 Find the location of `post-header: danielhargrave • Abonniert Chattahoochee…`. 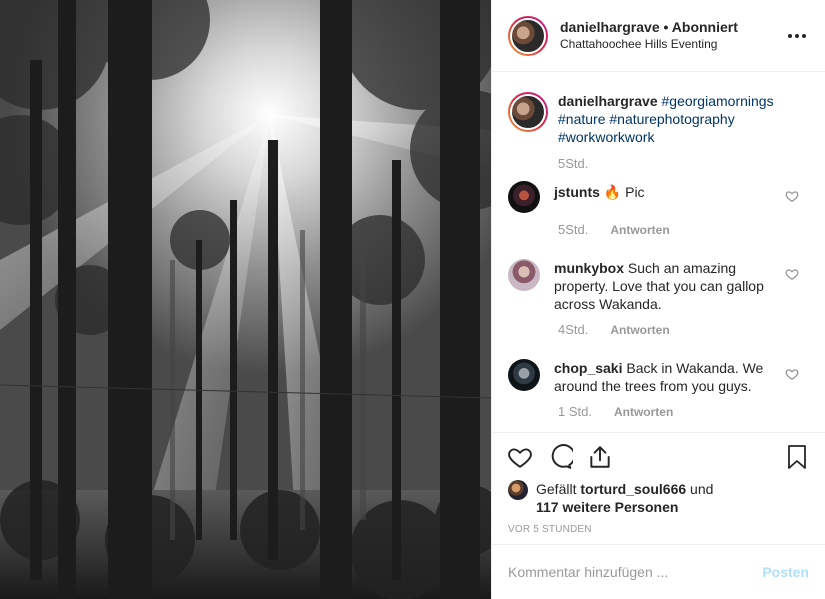

post-header: danielhargrave • Abonniert Chattahoochee… is located at coordinates (658, 36).